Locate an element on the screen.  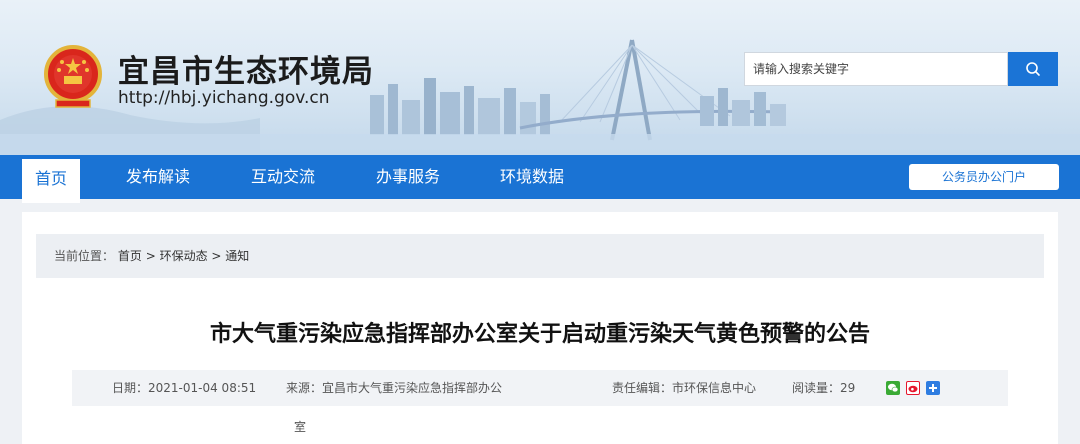
search-input is located at coordinates (876, 69).